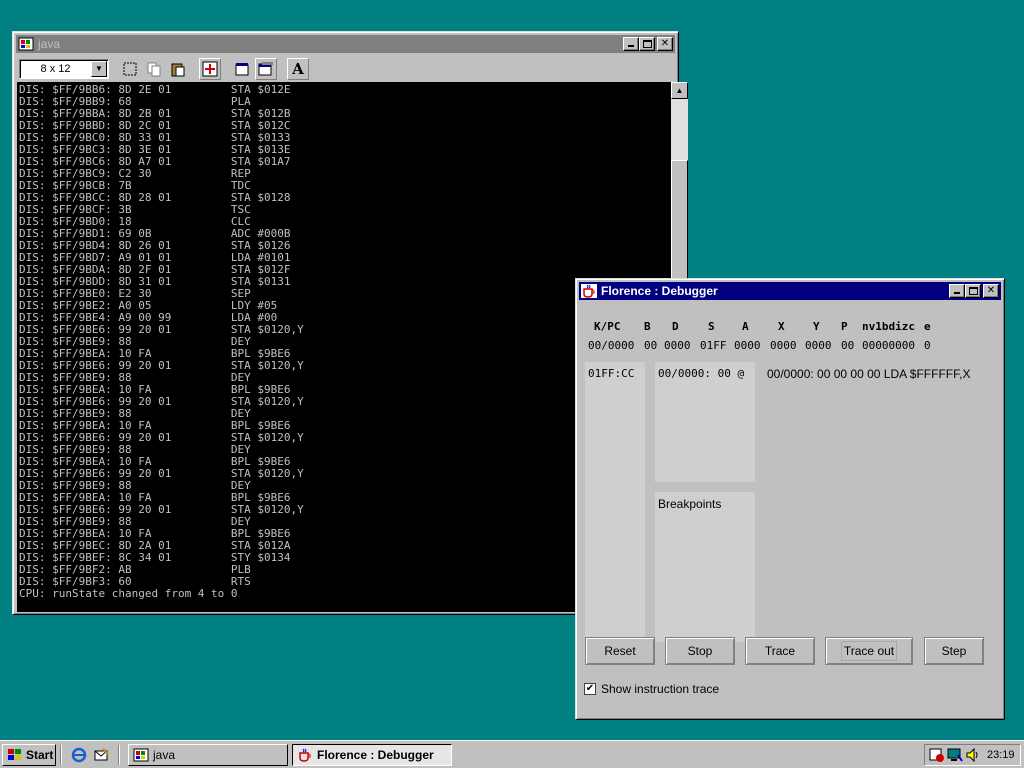  What do you see at coordinates (700, 651) in the screenshot?
I see `stop-button: Stop` at bounding box center [700, 651].